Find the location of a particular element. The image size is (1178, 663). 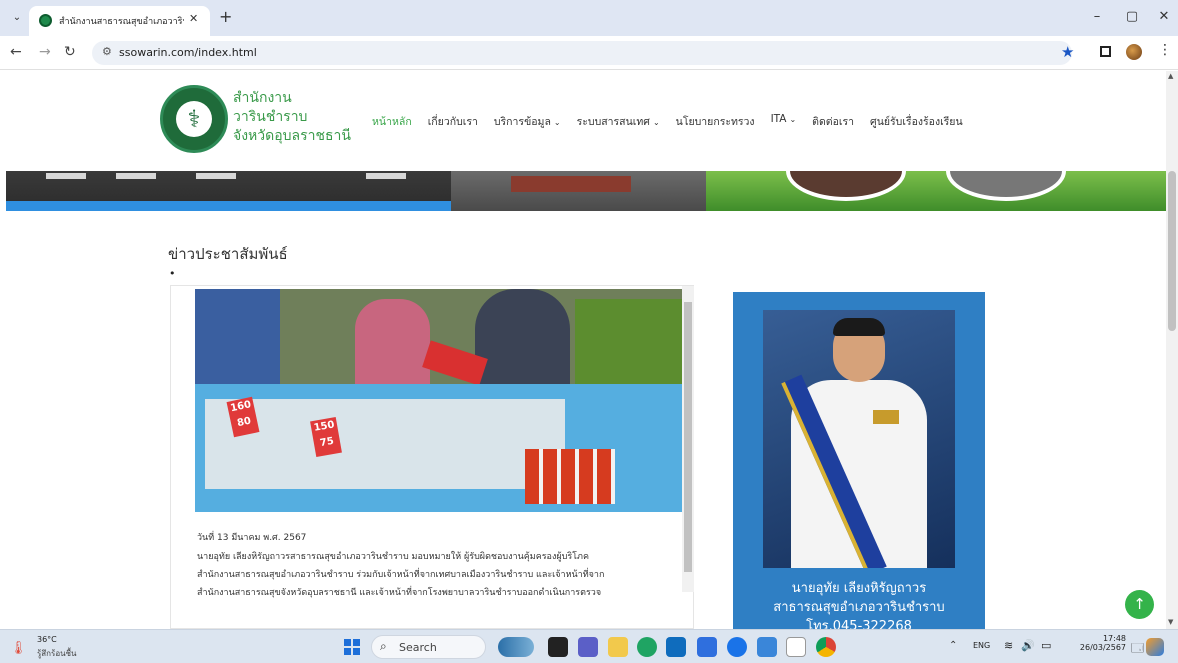

minimize-button: – is located at coordinates (1097, 16).